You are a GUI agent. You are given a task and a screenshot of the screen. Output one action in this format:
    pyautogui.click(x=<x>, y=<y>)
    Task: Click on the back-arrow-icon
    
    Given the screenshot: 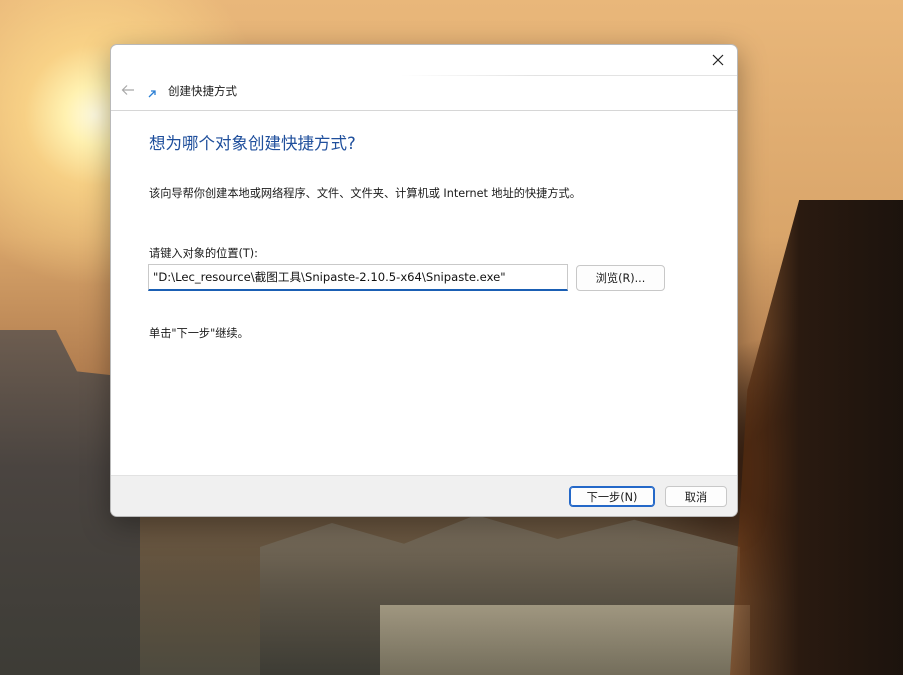 What is the action you would take?
    pyautogui.click(x=127, y=90)
    